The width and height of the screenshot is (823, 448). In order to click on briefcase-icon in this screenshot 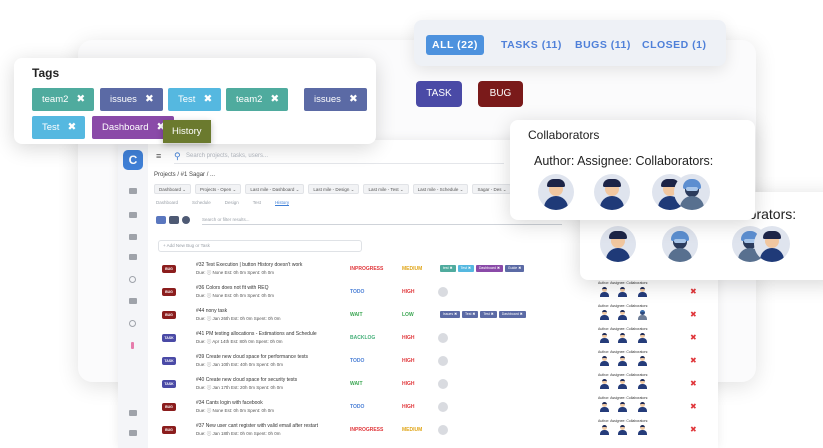, I will do `click(133, 215)`.